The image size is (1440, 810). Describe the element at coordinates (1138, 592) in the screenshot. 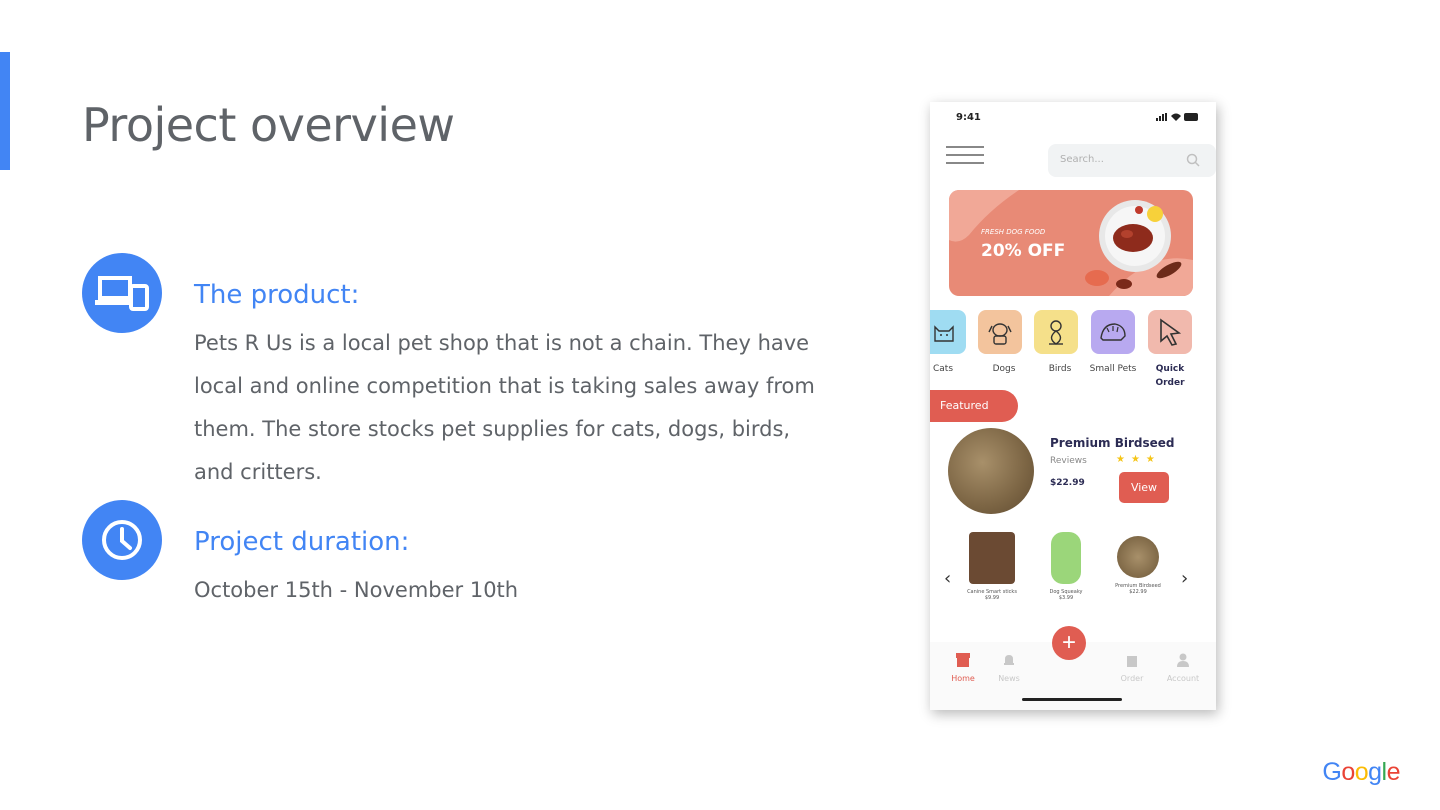

I see `mini-product-price: $22.99` at that location.